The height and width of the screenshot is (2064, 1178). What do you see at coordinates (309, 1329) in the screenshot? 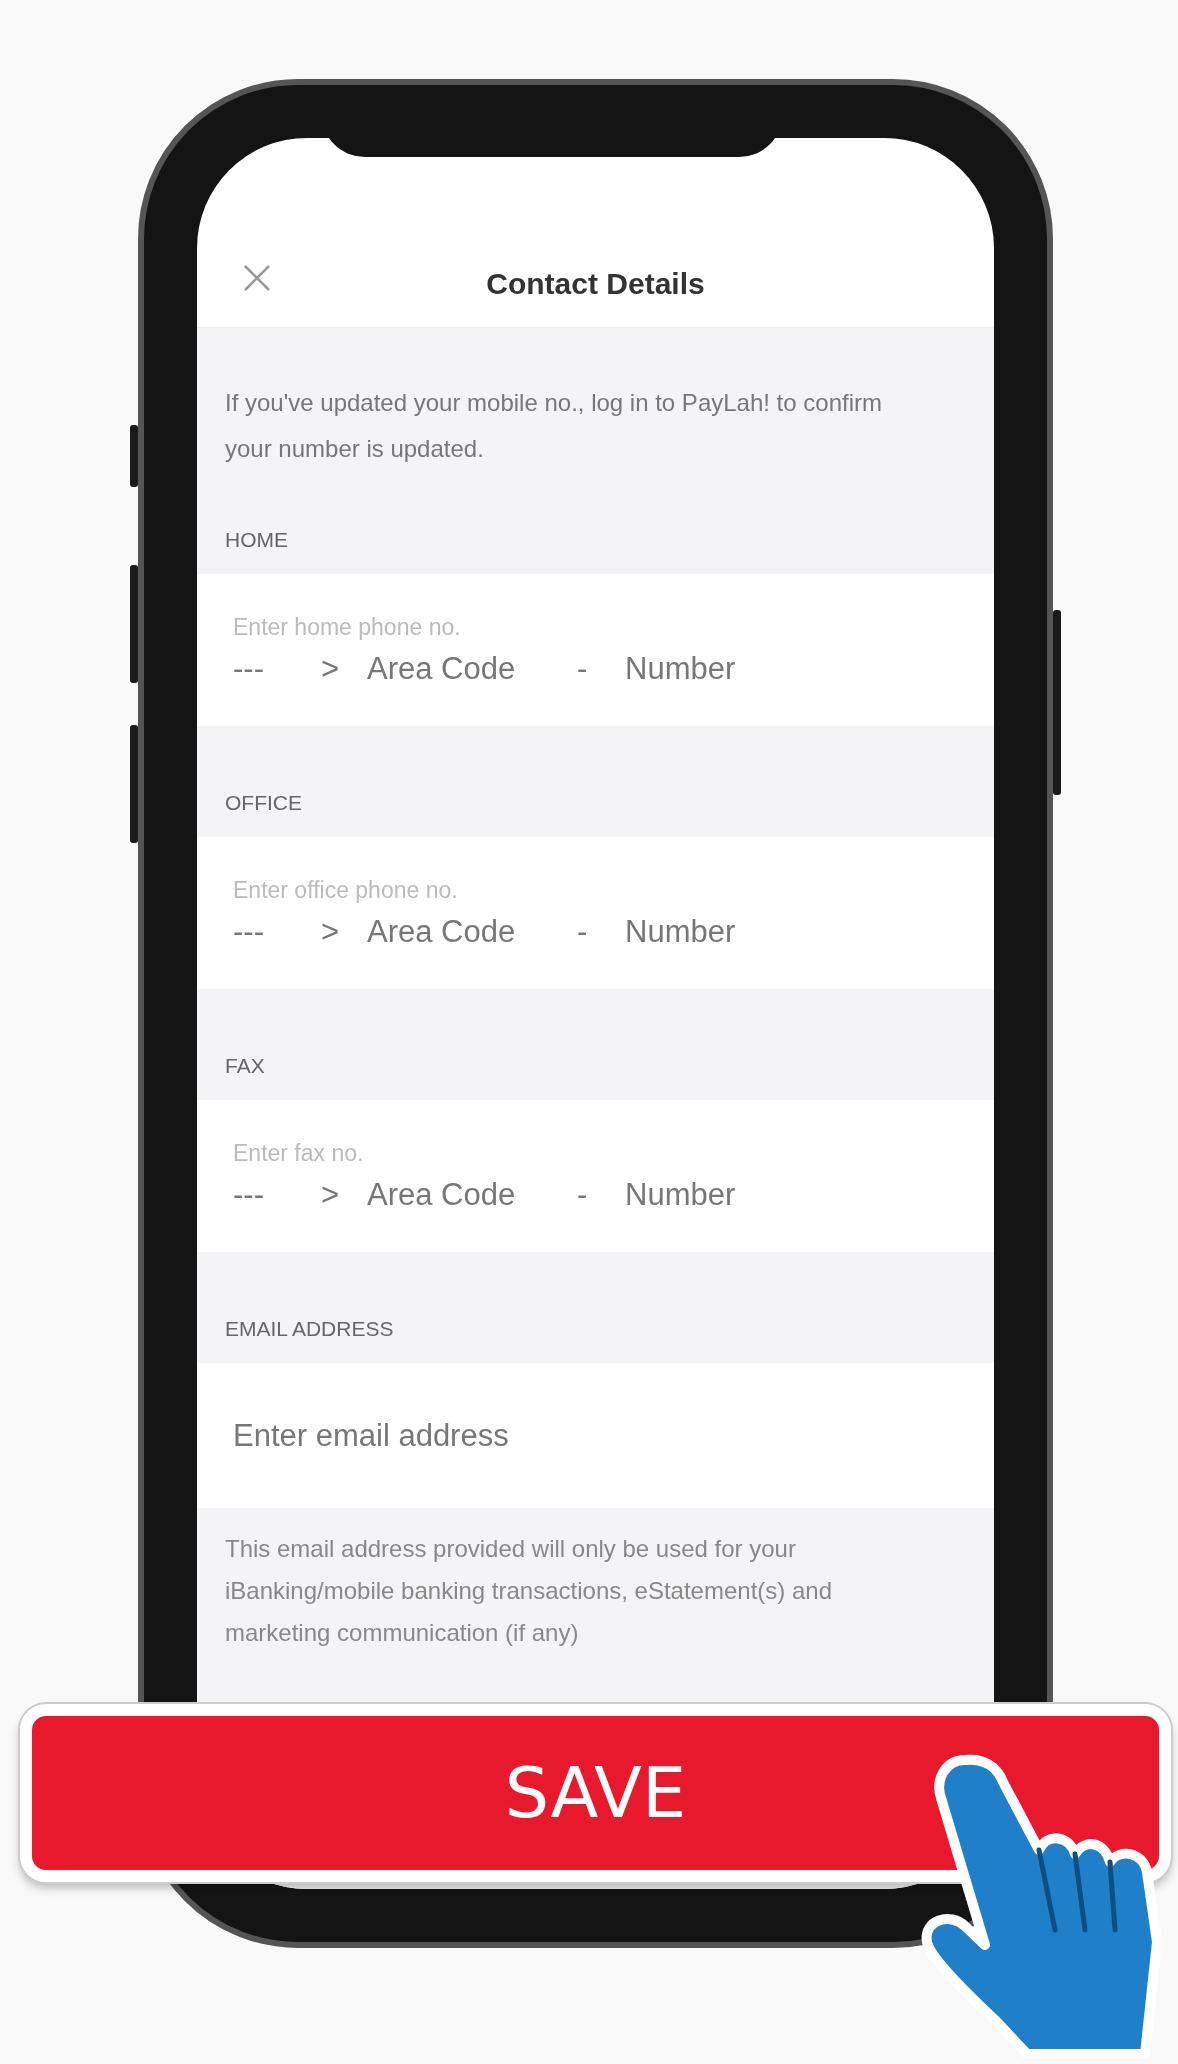
I see `section-label: EMAIL ADDRESS` at bounding box center [309, 1329].